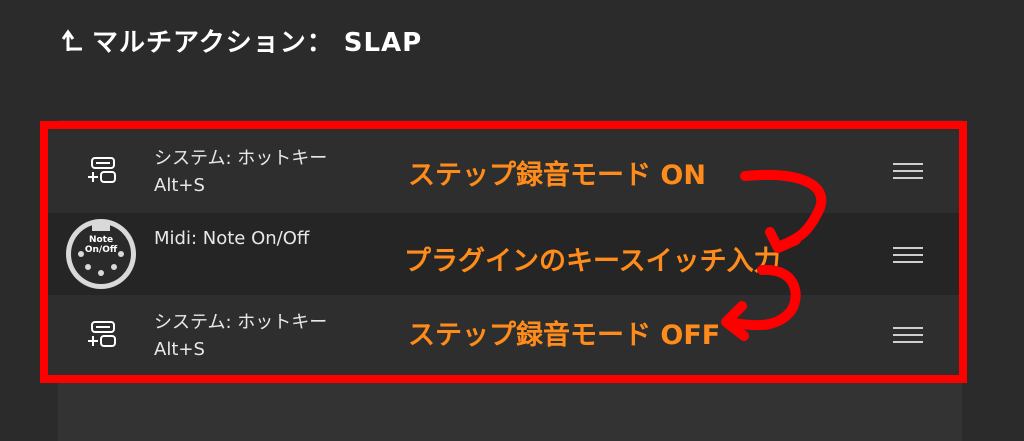 The width and height of the screenshot is (1024, 441). I want to click on page-header: マルチアクション： SLAP, so click(241, 40).